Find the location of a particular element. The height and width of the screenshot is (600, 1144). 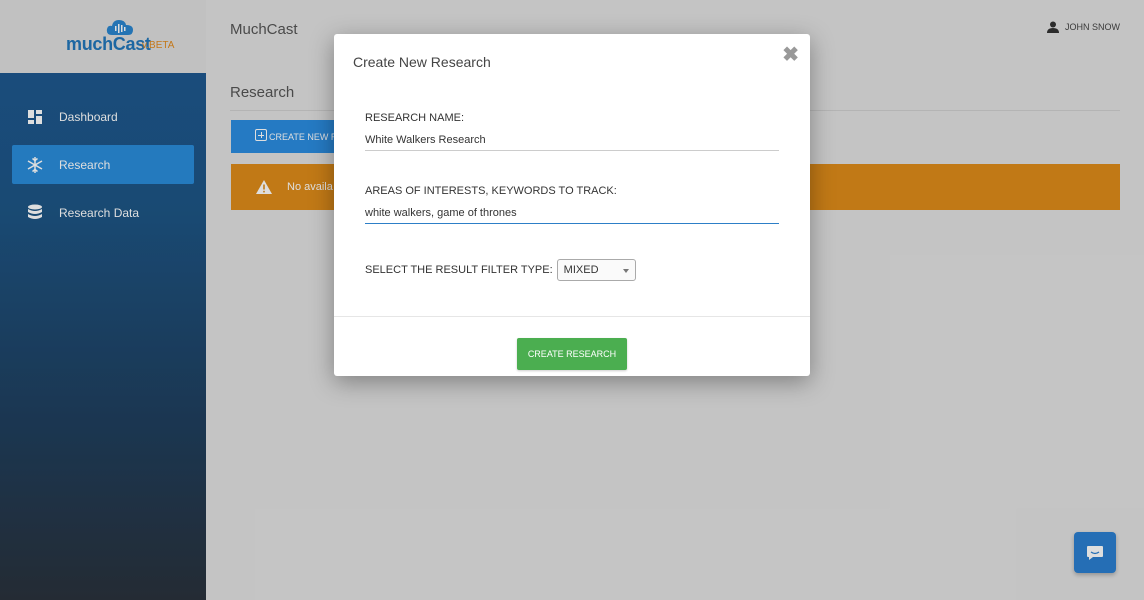

filter-type-label: SELECT THE RESULT FILTER TYPE: is located at coordinates (459, 270).